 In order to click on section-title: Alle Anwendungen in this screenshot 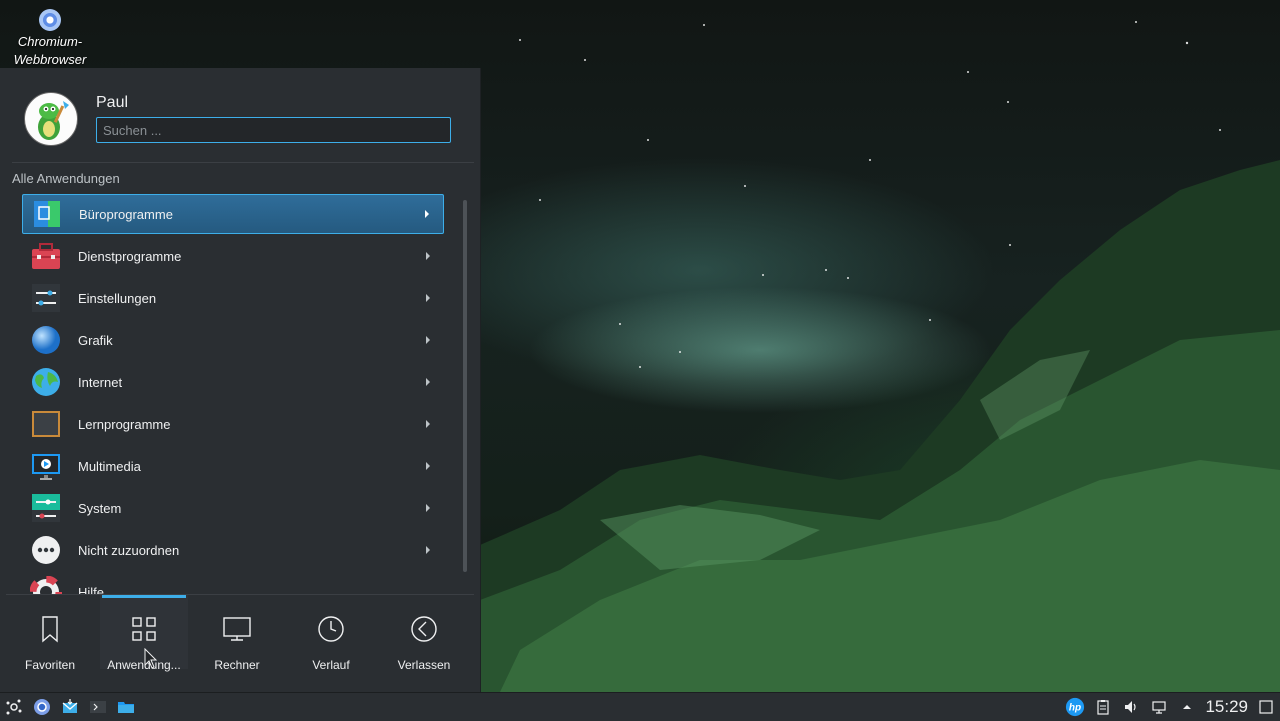, I will do `click(66, 178)`.